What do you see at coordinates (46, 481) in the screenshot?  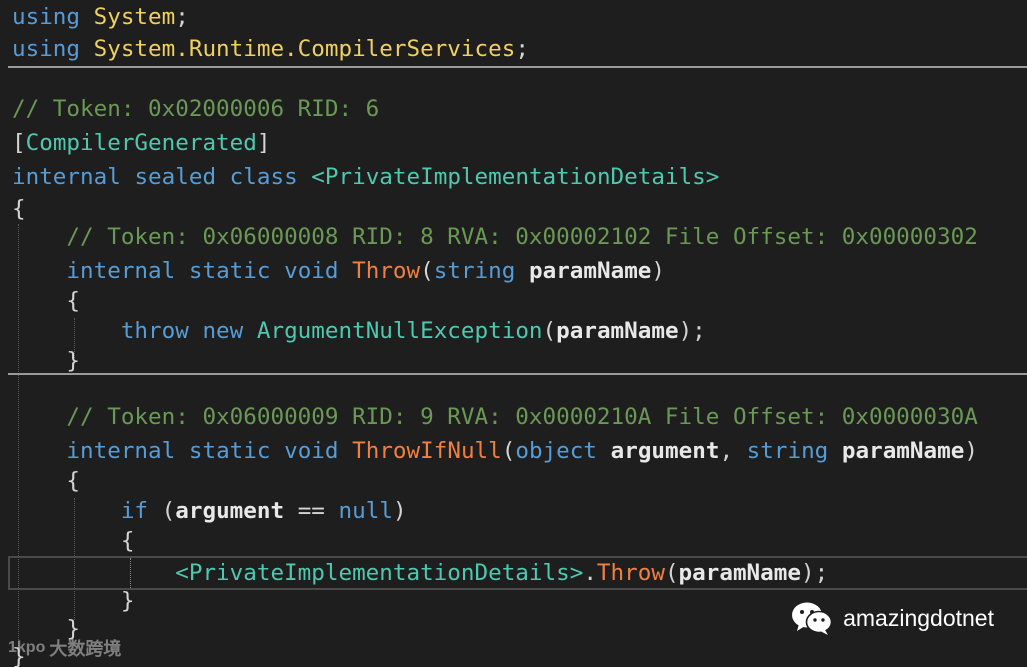 I see `code-line-throwifnull-open-brace: {` at bounding box center [46, 481].